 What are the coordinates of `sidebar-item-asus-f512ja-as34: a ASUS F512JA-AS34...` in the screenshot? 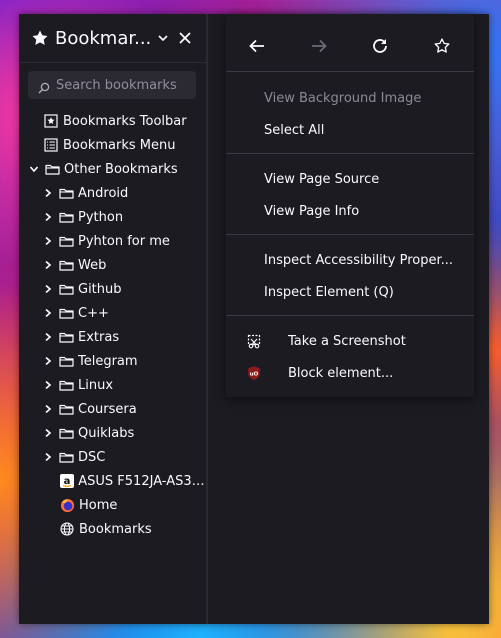 It's located at (112, 481).